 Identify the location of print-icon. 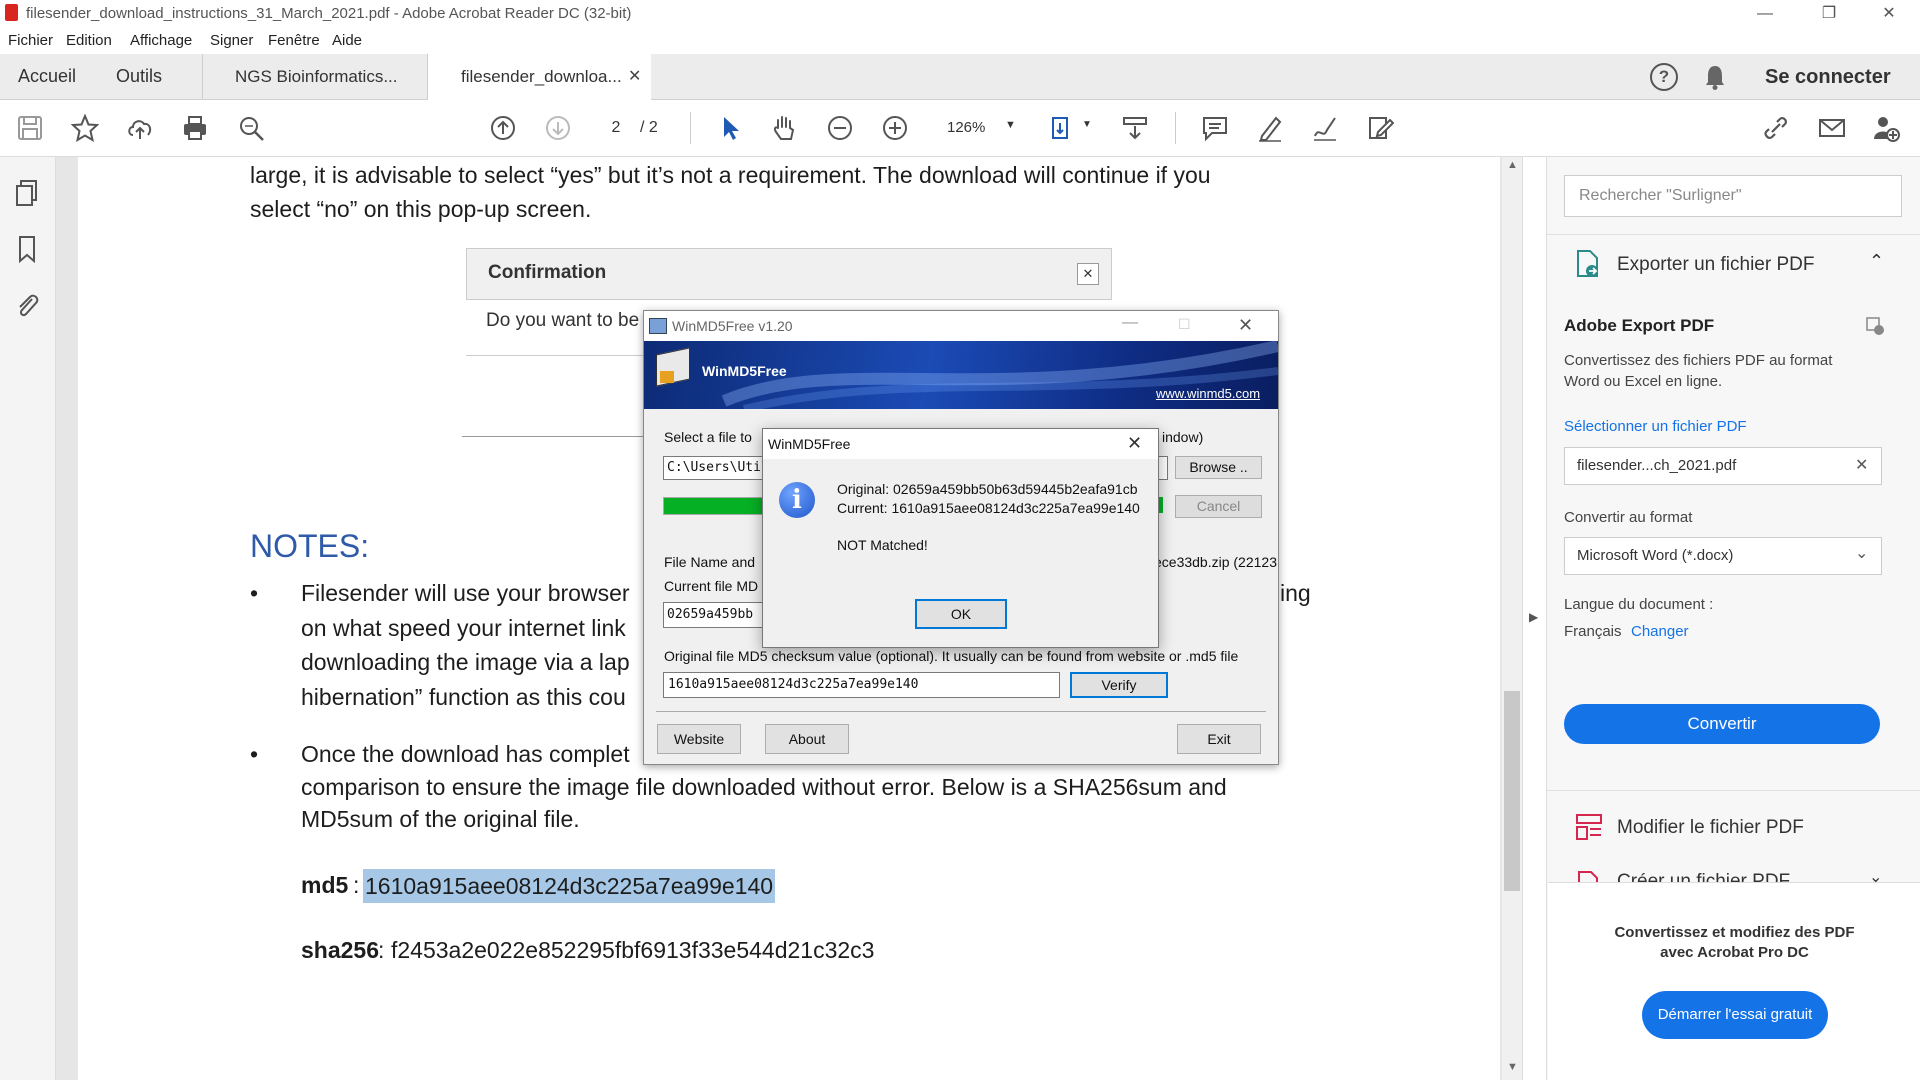
(195, 128).